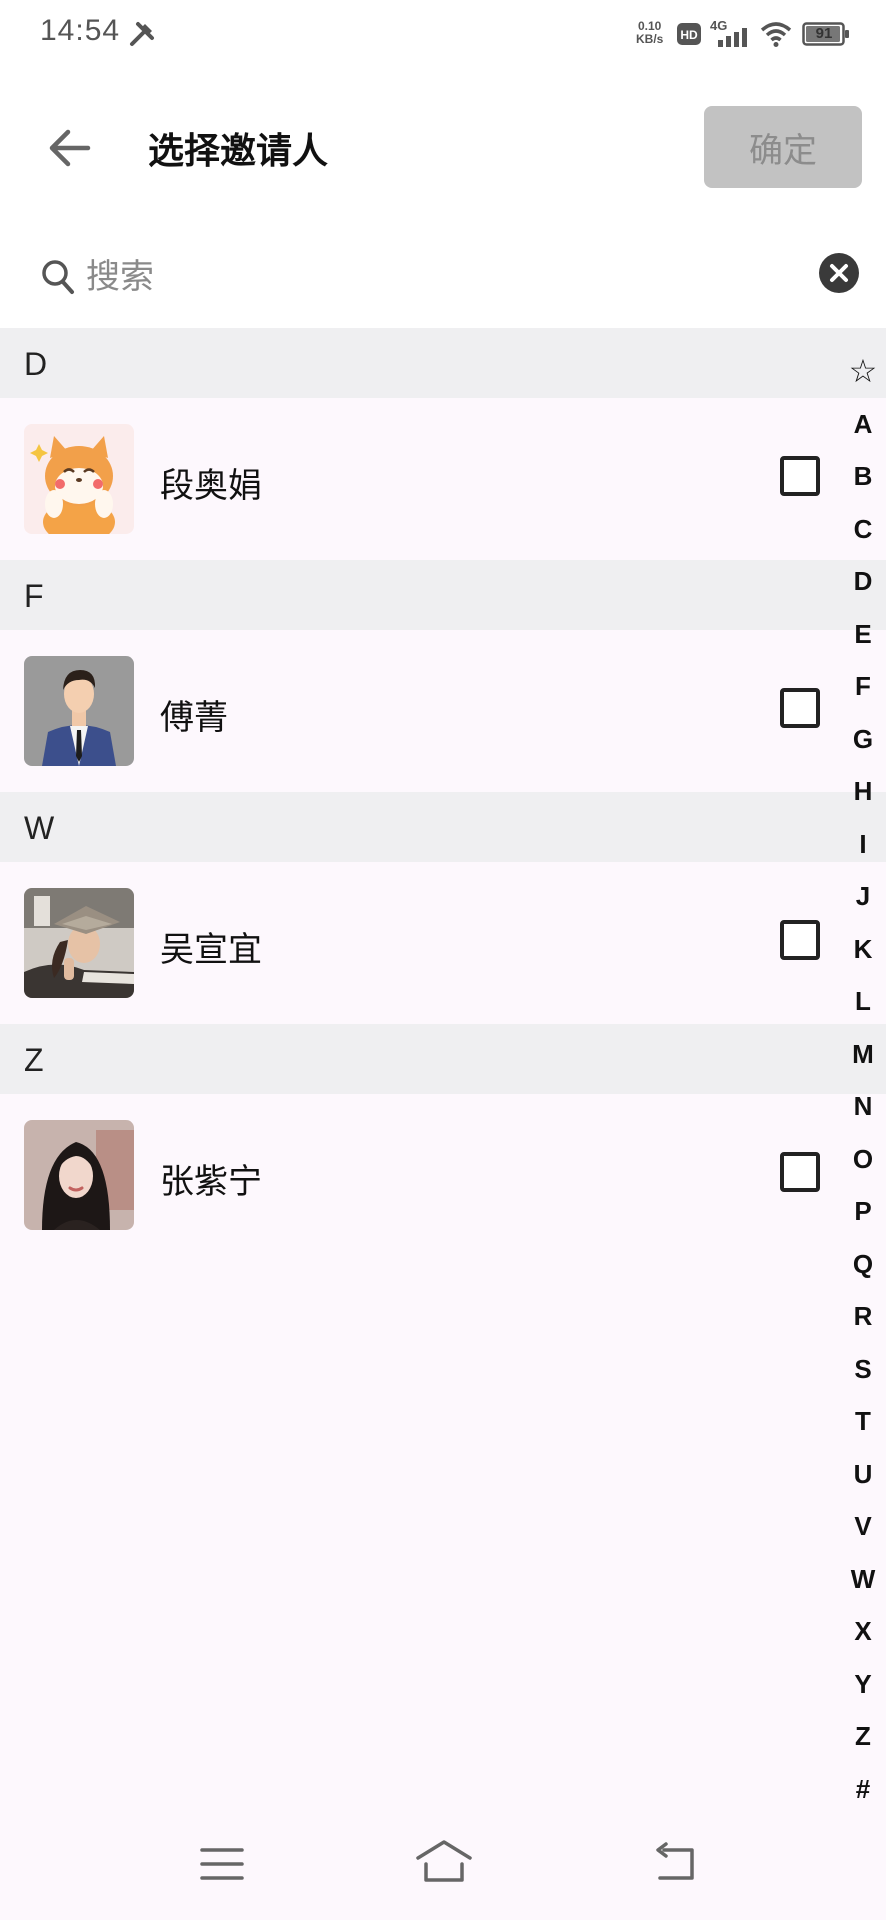 This screenshot has width=886, height=1920. I want to click on index-item: #, so click(863, 1789).